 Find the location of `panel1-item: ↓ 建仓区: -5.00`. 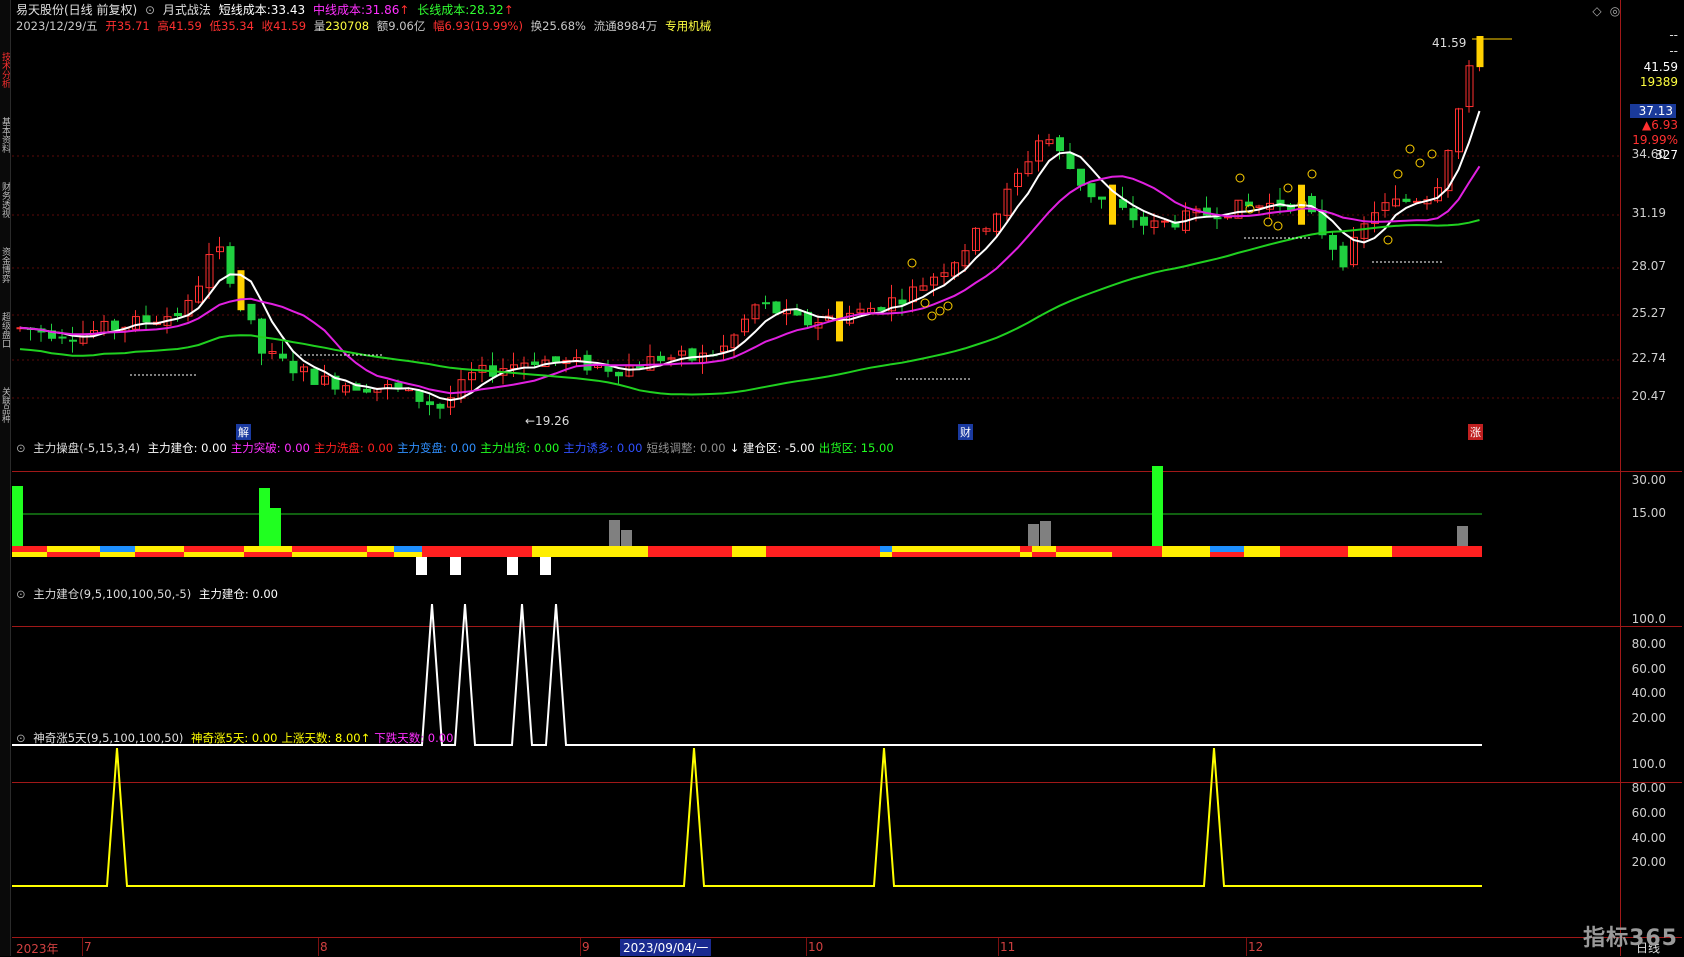

panel1-item: ↓ 建仓区: -5.00 is located at coordinates (772, 448).